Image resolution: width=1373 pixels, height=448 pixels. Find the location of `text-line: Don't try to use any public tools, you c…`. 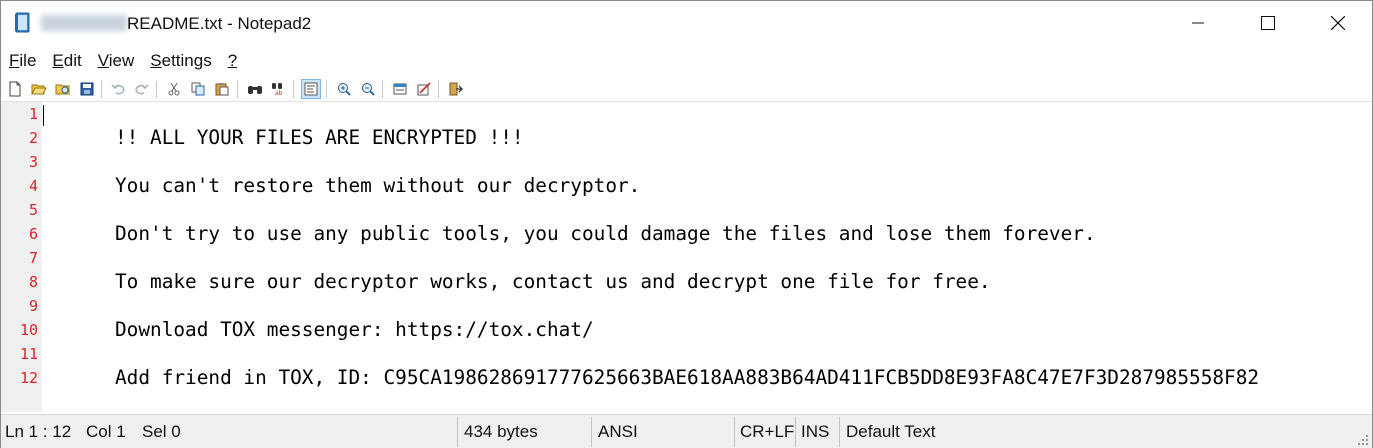

text-line: Don't try to use any public tools, you c… is located at coordinates (605, 233).